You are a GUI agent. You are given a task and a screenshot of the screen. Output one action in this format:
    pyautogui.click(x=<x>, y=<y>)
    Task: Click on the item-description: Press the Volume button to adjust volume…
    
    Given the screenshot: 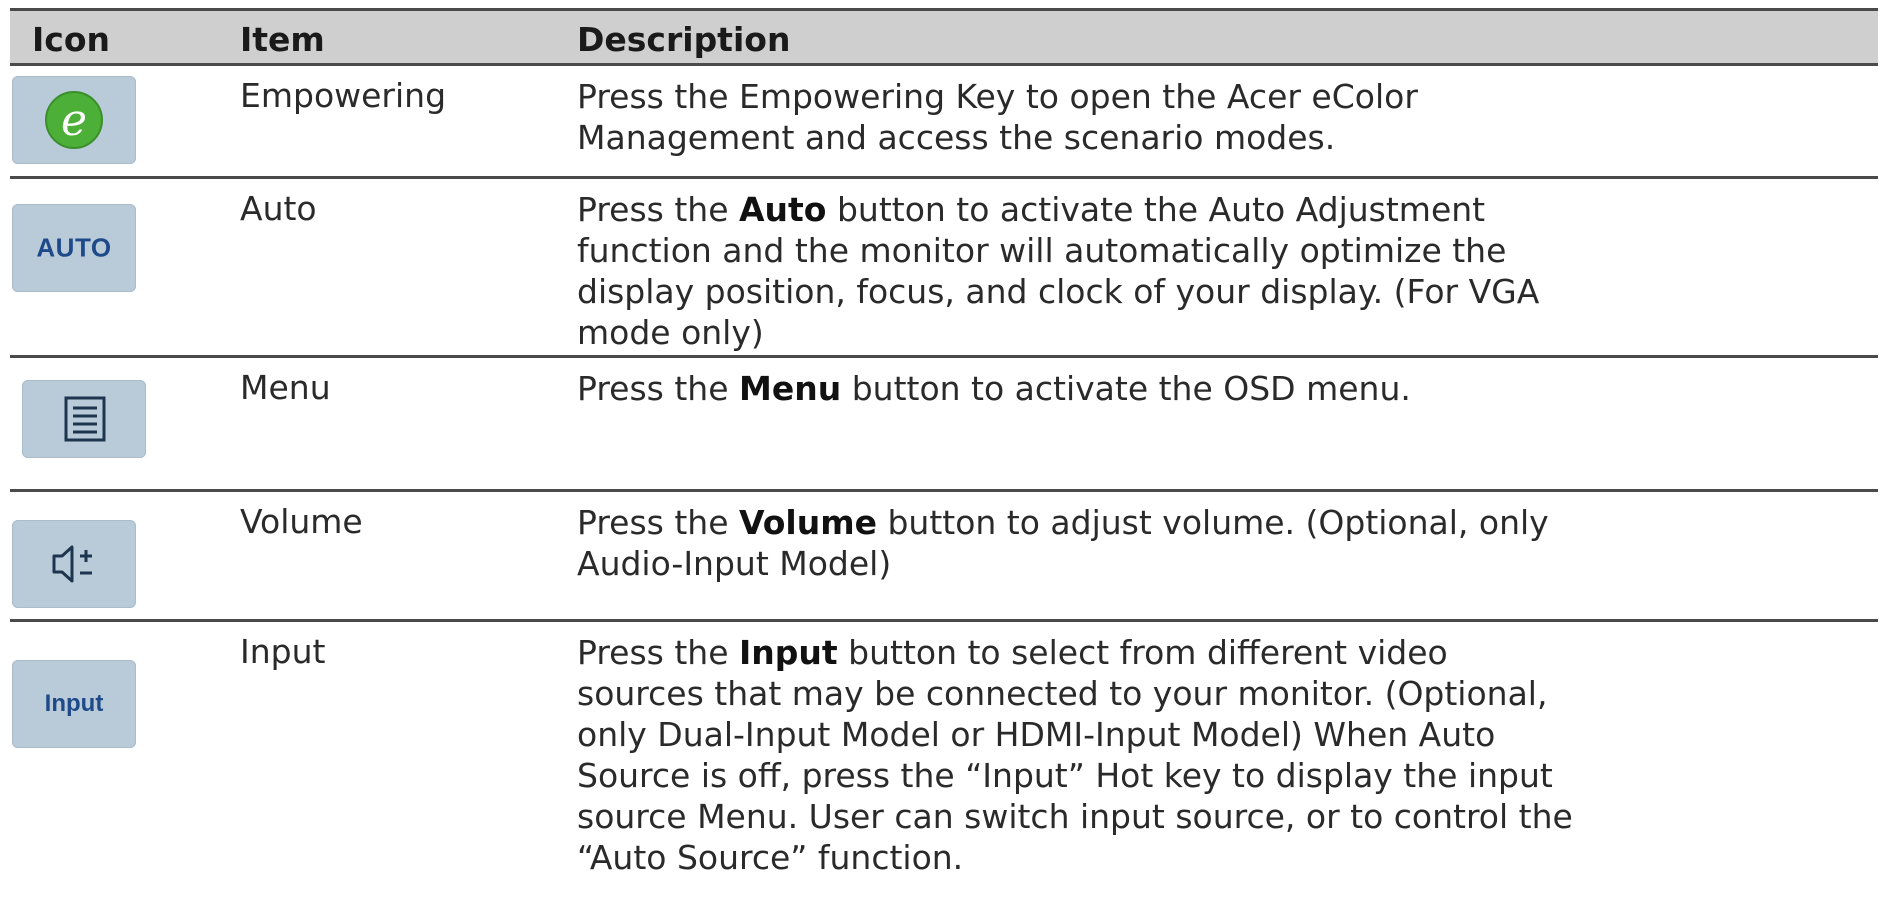 What is the action you would take?
    pyautogui.click(x=1063, y=543)
    